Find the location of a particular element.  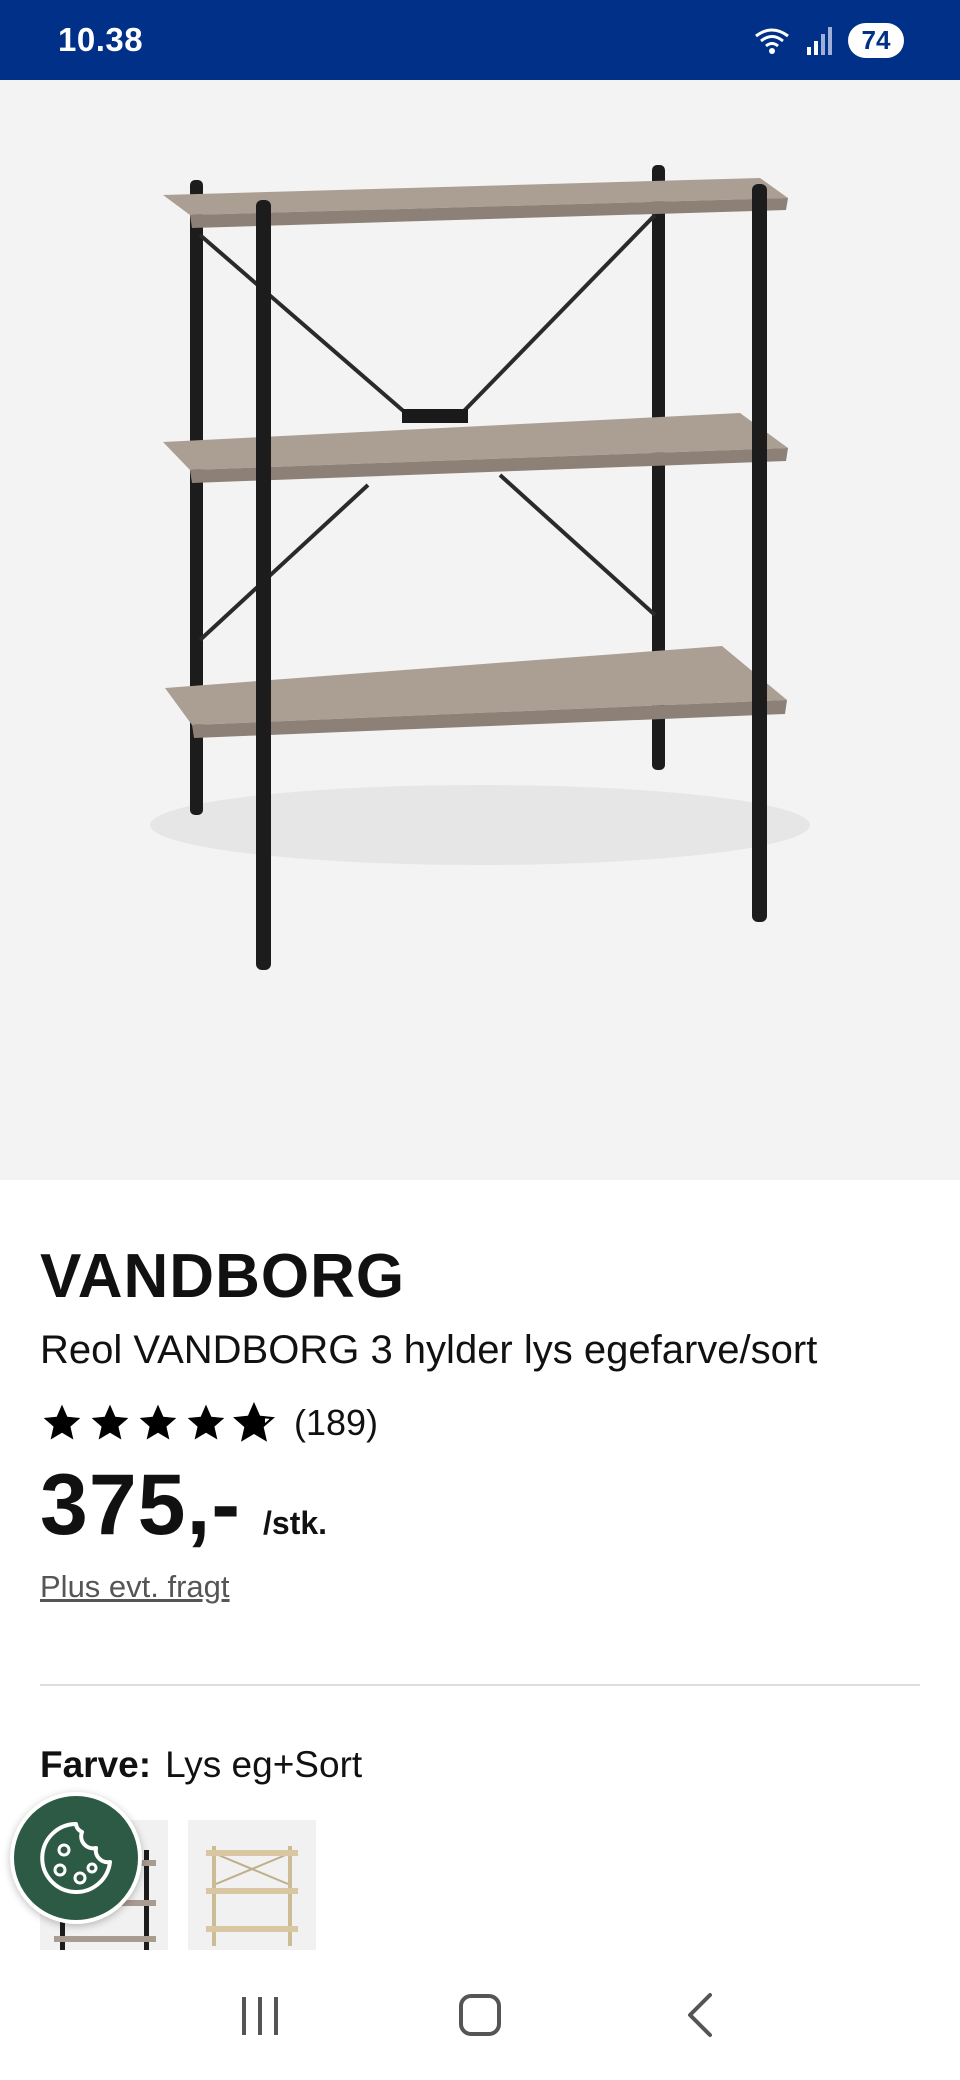

color-value: Lys eg+Sort is located at coordinates (264, 1764).